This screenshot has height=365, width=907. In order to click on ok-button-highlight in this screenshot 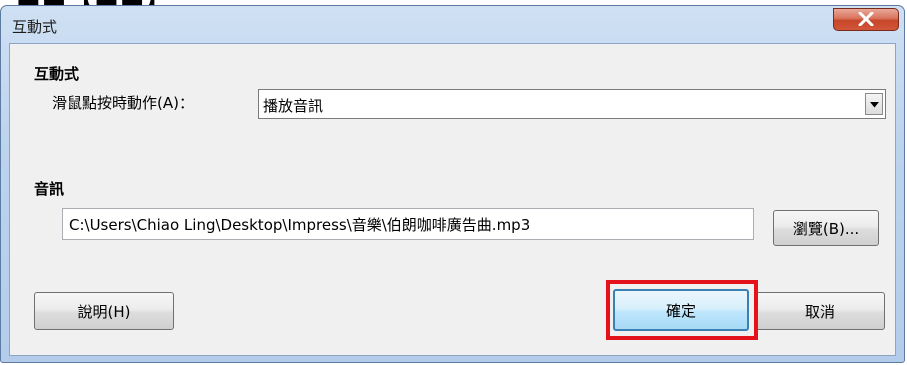, I will do `click(682, 310)`.